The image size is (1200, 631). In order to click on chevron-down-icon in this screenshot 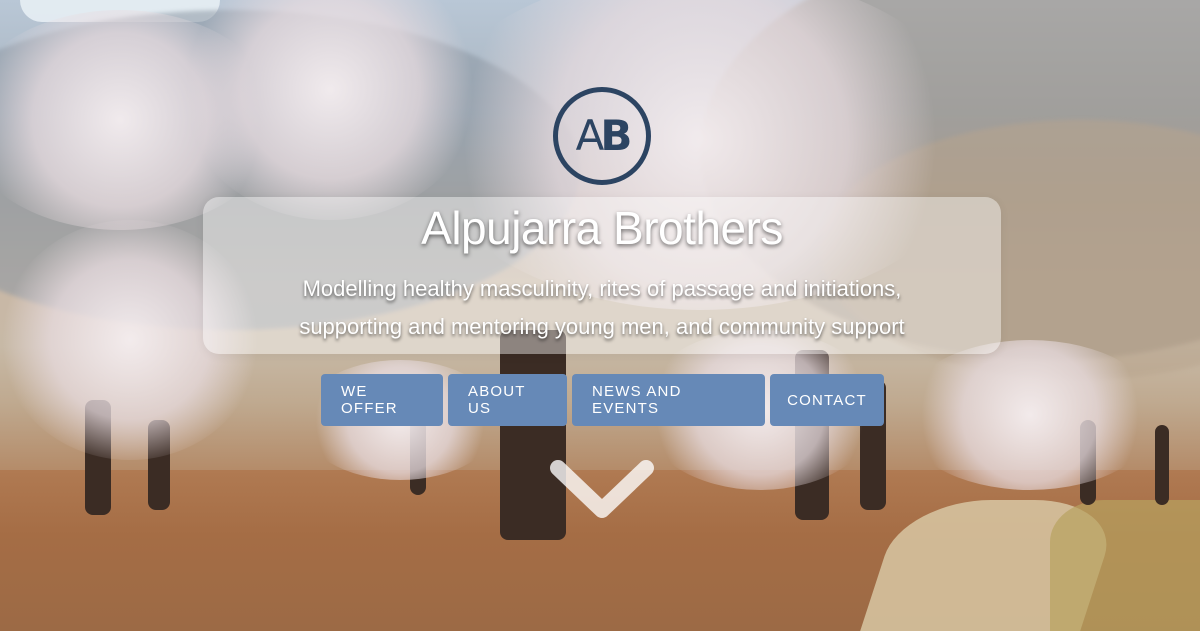, I will do `click(602, 491)`.